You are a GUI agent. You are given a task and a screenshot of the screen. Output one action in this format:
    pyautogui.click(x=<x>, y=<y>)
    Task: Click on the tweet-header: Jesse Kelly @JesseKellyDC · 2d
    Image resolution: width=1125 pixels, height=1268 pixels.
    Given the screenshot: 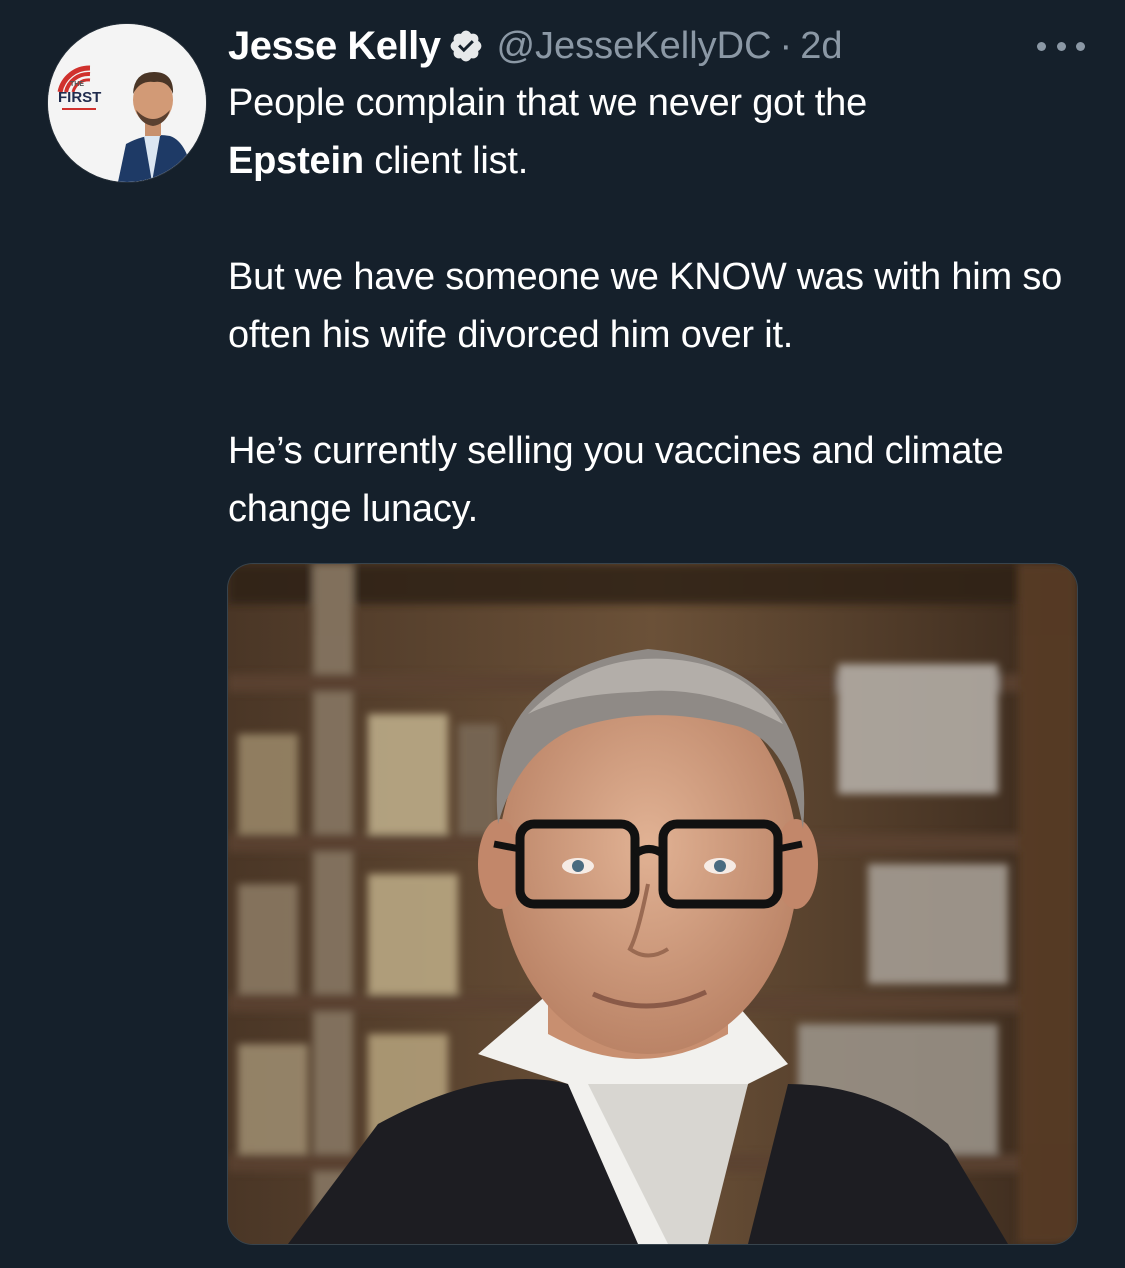 What is the action you would take?
    pyautogui.click(x=535, y=46)
    